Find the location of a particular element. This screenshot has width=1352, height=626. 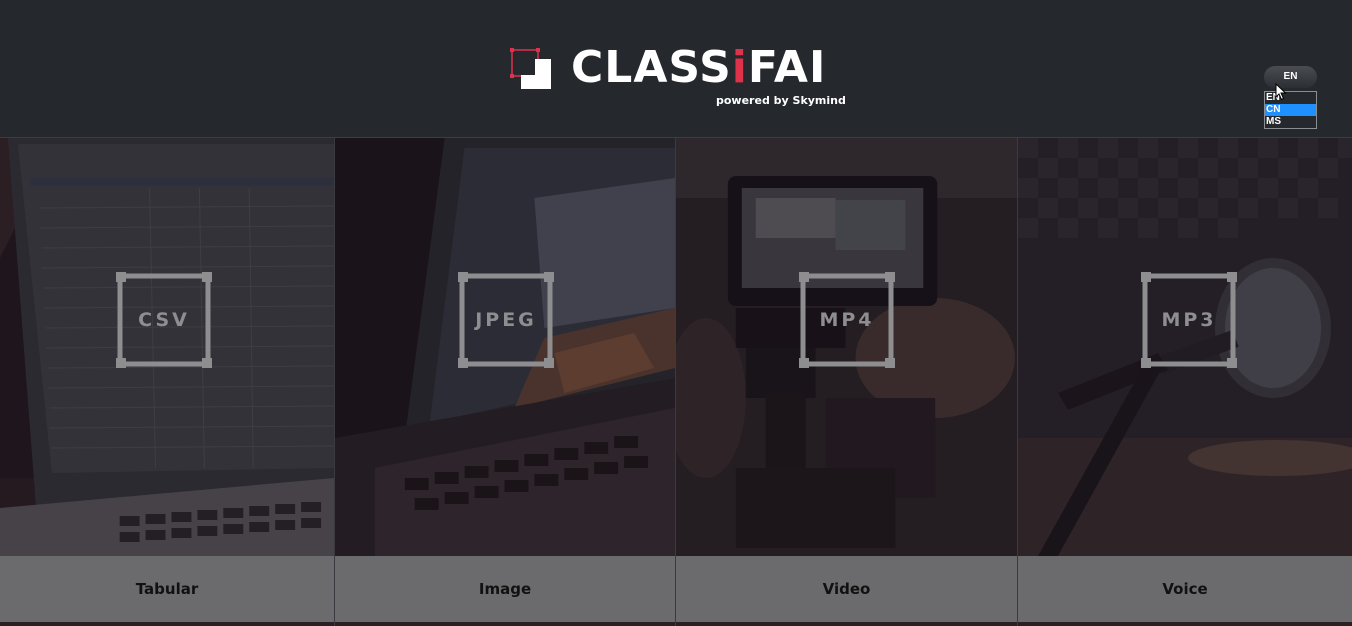

format-frame-icon: MP3 is located at coordinates (1189, 320).